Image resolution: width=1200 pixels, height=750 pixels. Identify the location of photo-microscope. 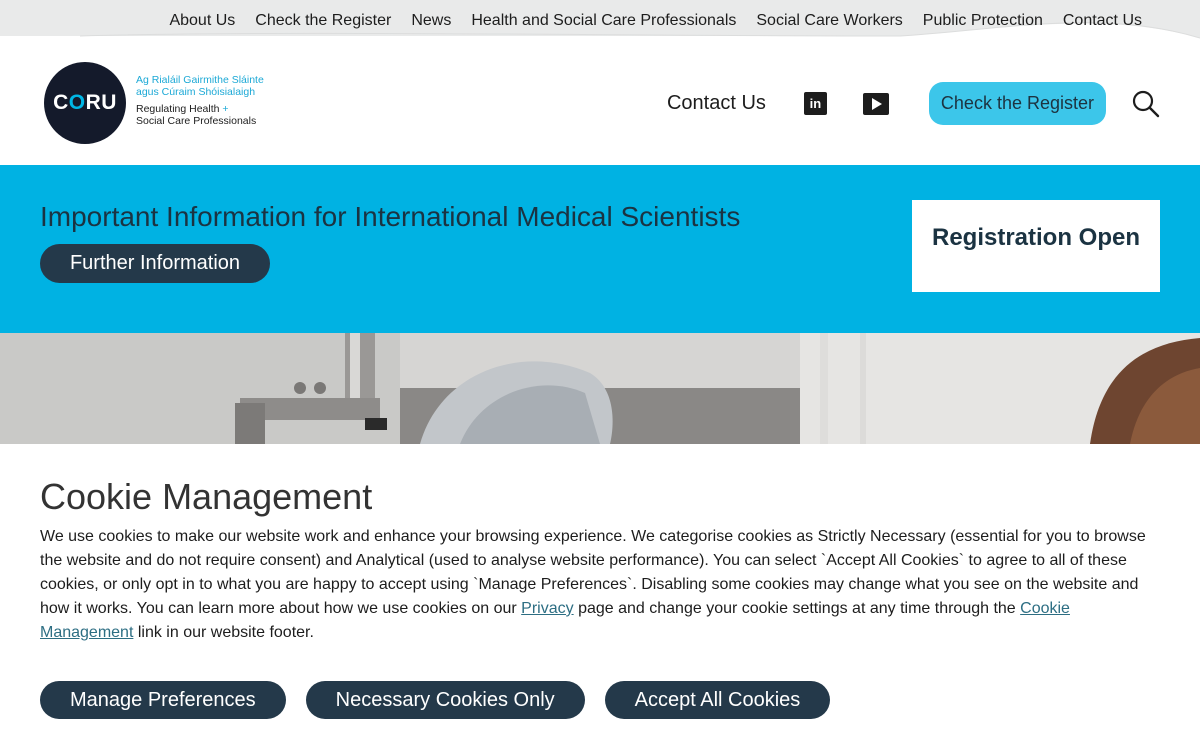
(200, 388).